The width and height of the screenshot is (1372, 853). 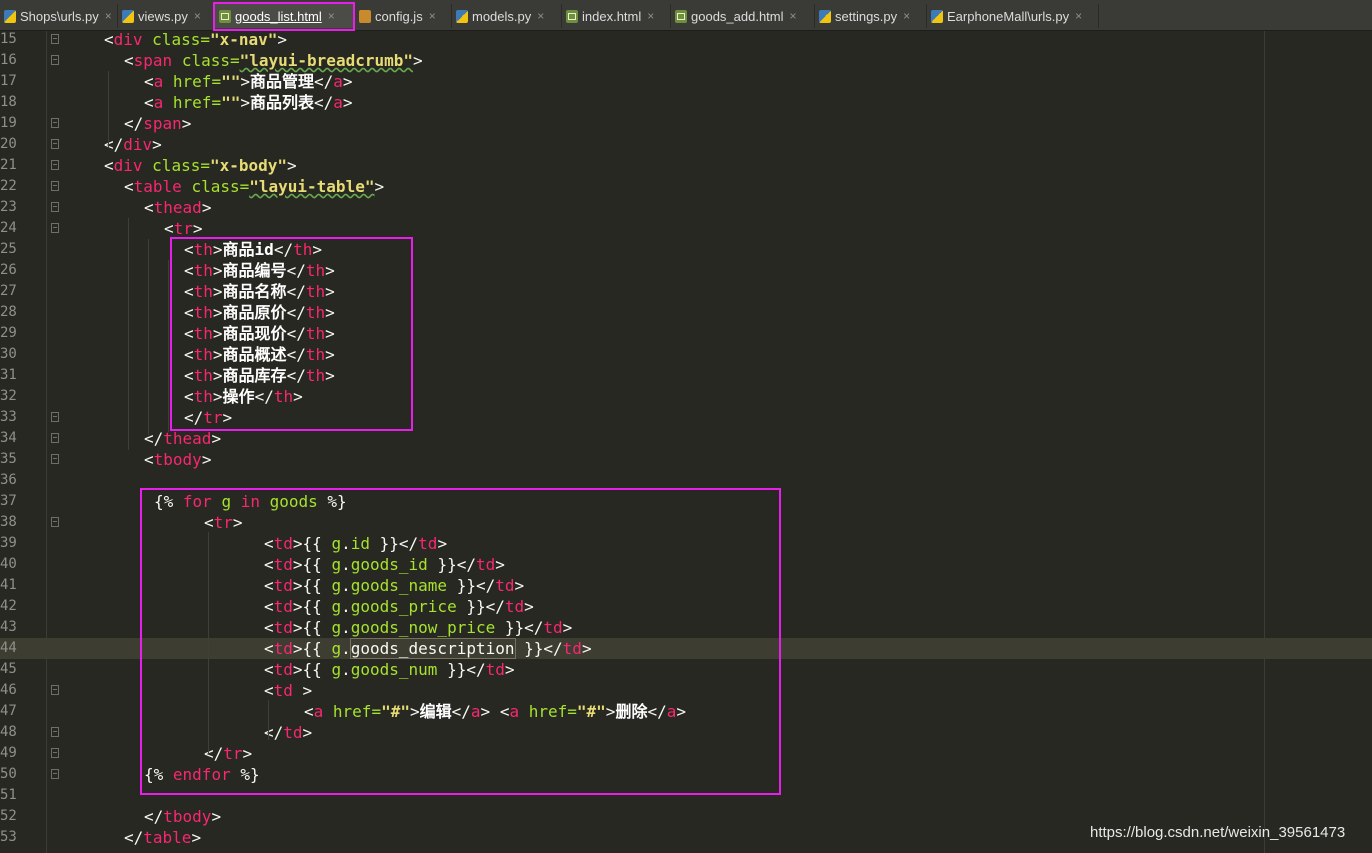 I want to click on code-line: 22 <table class="layui-table">, so click(x=686, y=186).